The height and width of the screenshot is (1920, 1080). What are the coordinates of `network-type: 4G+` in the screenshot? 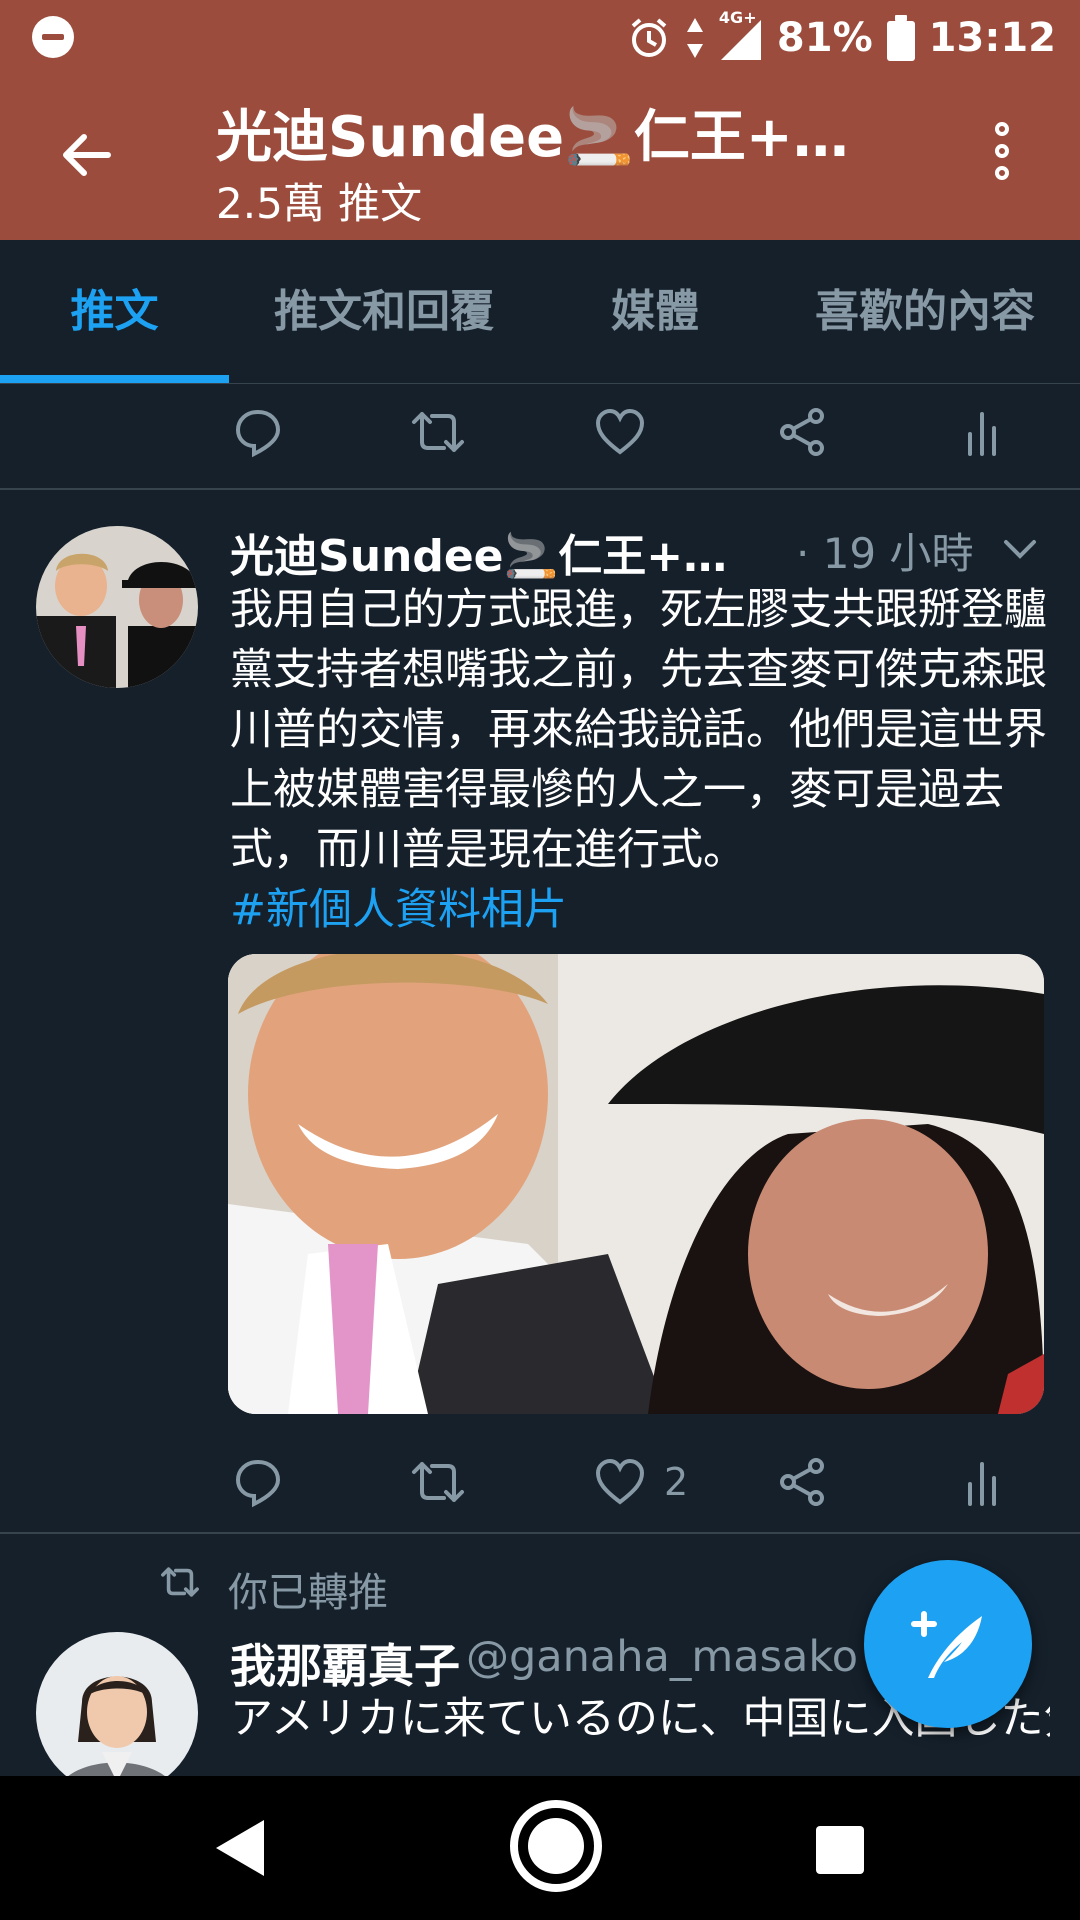 It's located at (737, 17).